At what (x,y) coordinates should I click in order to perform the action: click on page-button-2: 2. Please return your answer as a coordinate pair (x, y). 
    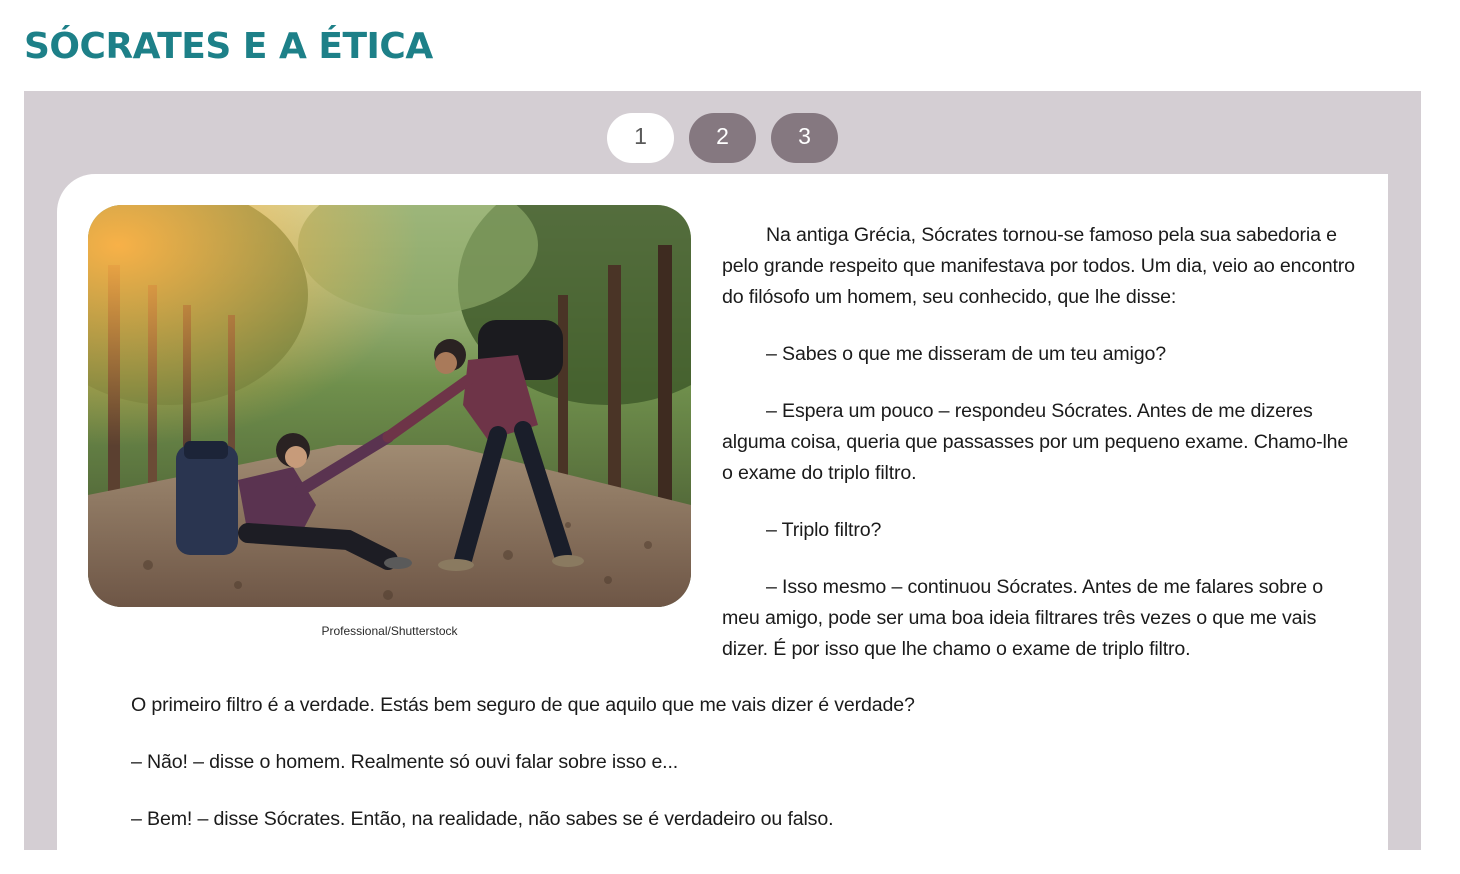
    Looking at the image, I should click on (722, 138).